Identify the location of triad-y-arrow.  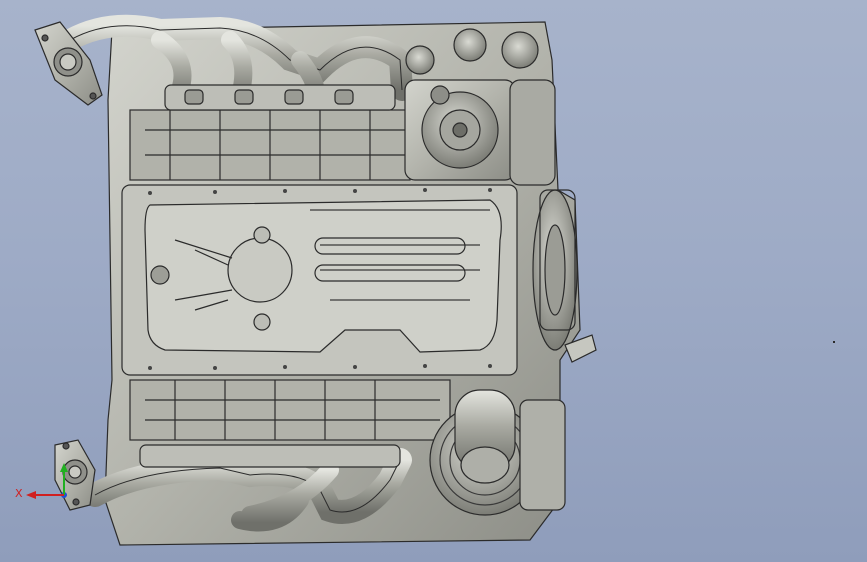
(64, 467).